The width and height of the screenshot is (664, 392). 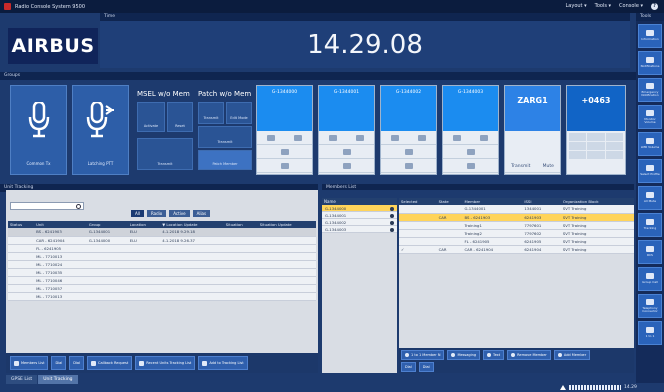 I want to click on msel-transmit-button: Transmit, so click(x=165, y=154).